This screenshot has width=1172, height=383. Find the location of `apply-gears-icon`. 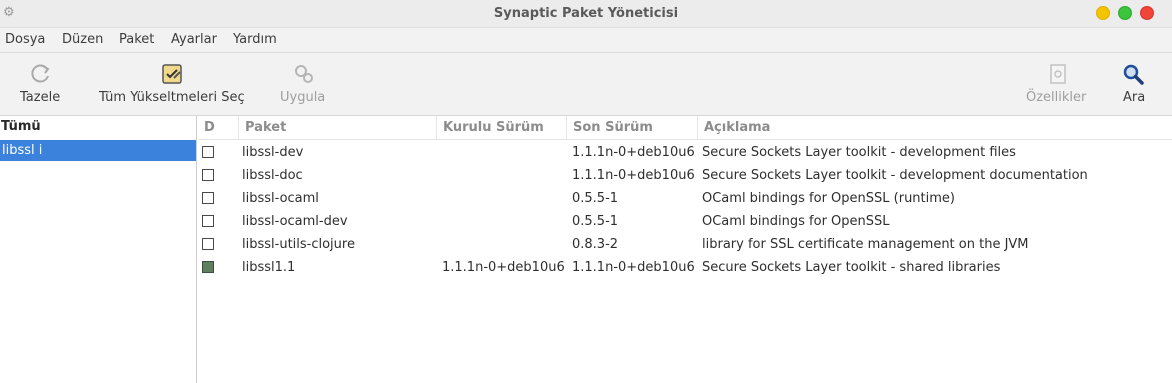

apply-gears-icon is located at coordinates (304, 74).